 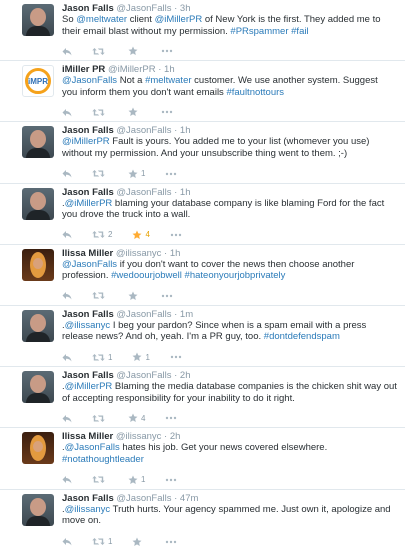 I want to click on author-handle: @iMillerPR, so click(x=132, y=69).